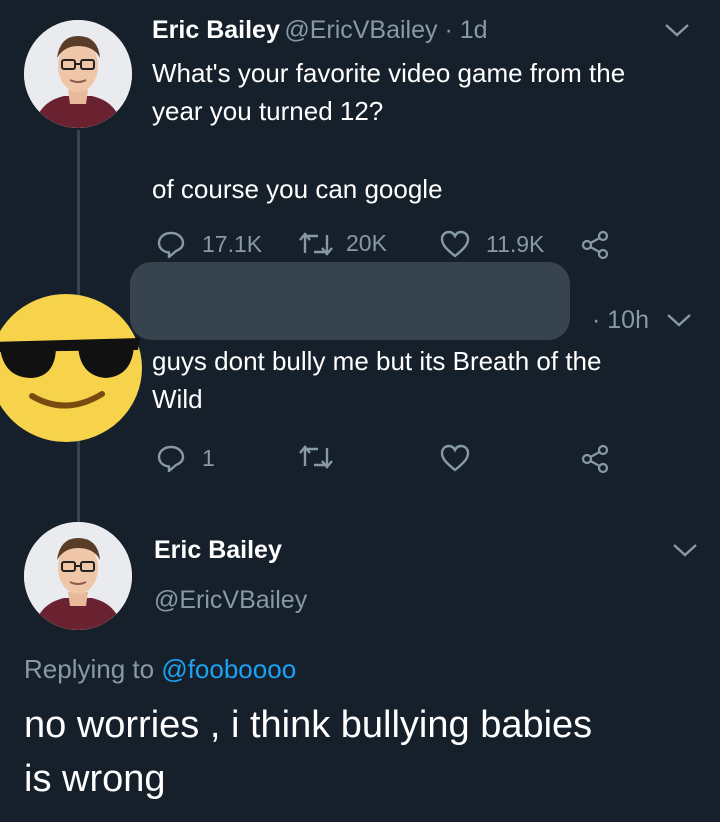  What do you see at coordinates (385, 30) in the screenshot?
I see `author-handle-time: @EricVBailey · 1d` at bounding box center [385, 30].